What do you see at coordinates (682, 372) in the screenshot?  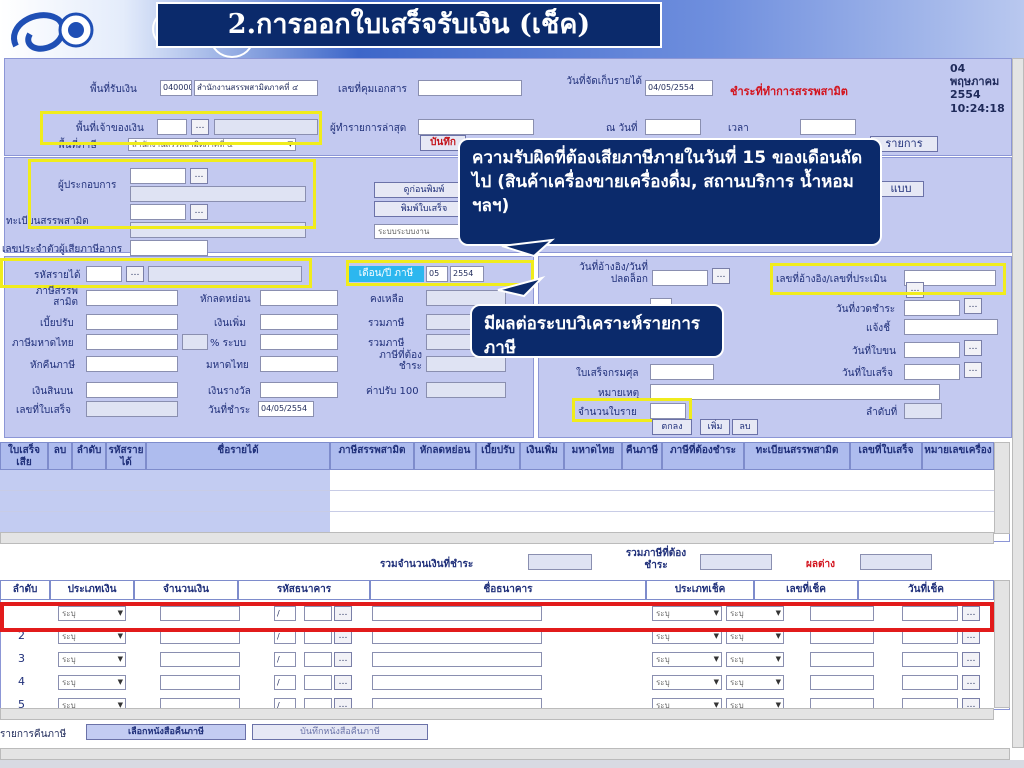 I see `receipt-kind-field` at bounding box center [682, 372].